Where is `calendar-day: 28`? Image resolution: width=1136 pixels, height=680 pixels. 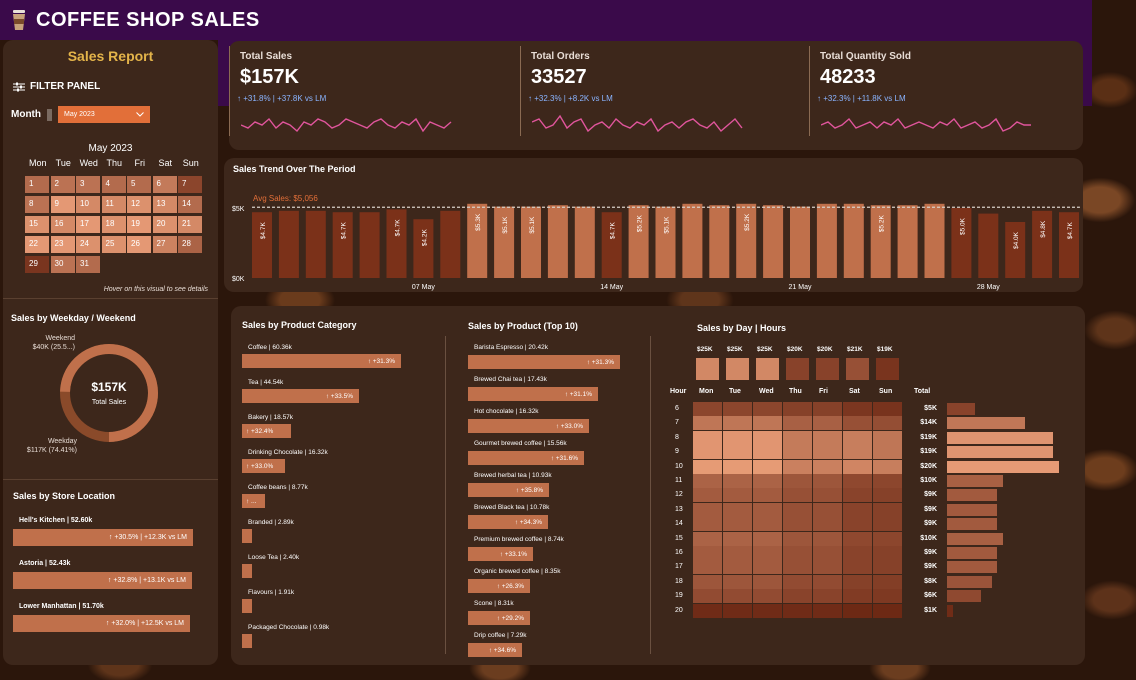
calendar-day: 28 is located at coordinates (190, 244).